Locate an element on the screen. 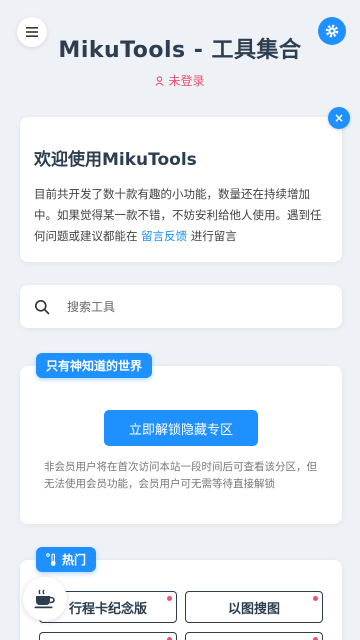 Image resolution: width=360 pixels, height=640 pixels. welcome-text-after: 进行留言 is located at coordinates (212, 236).